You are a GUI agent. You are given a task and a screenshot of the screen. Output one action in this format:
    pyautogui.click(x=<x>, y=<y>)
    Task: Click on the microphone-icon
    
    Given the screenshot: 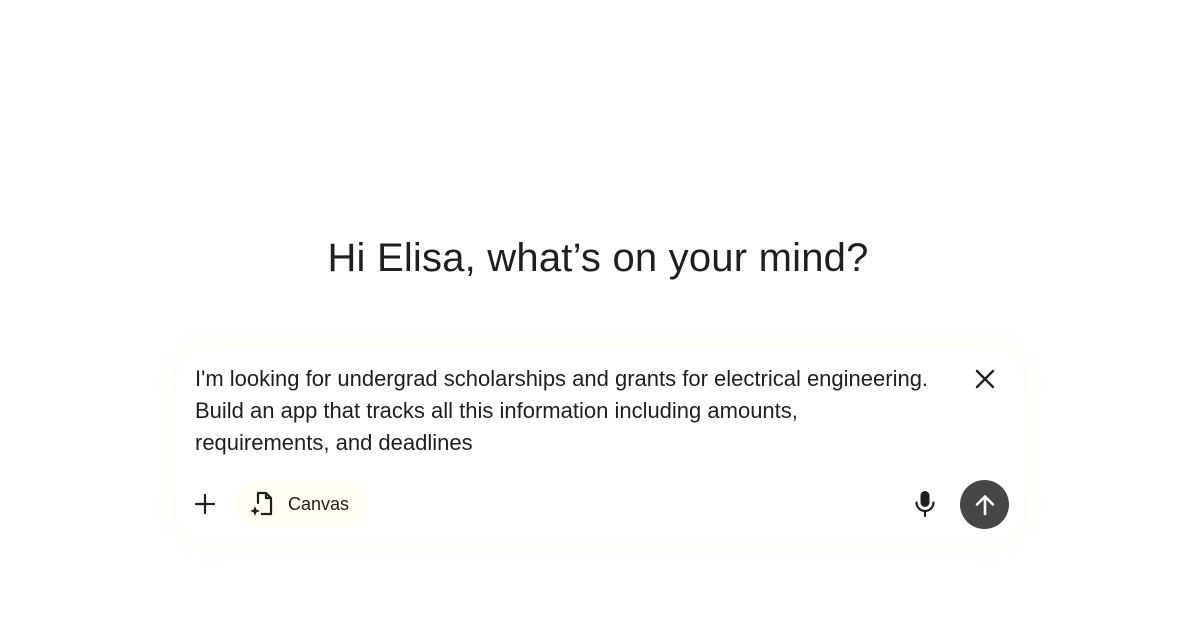 What is the action you would take?
    pyautogui.click(x=925, y=504)
    